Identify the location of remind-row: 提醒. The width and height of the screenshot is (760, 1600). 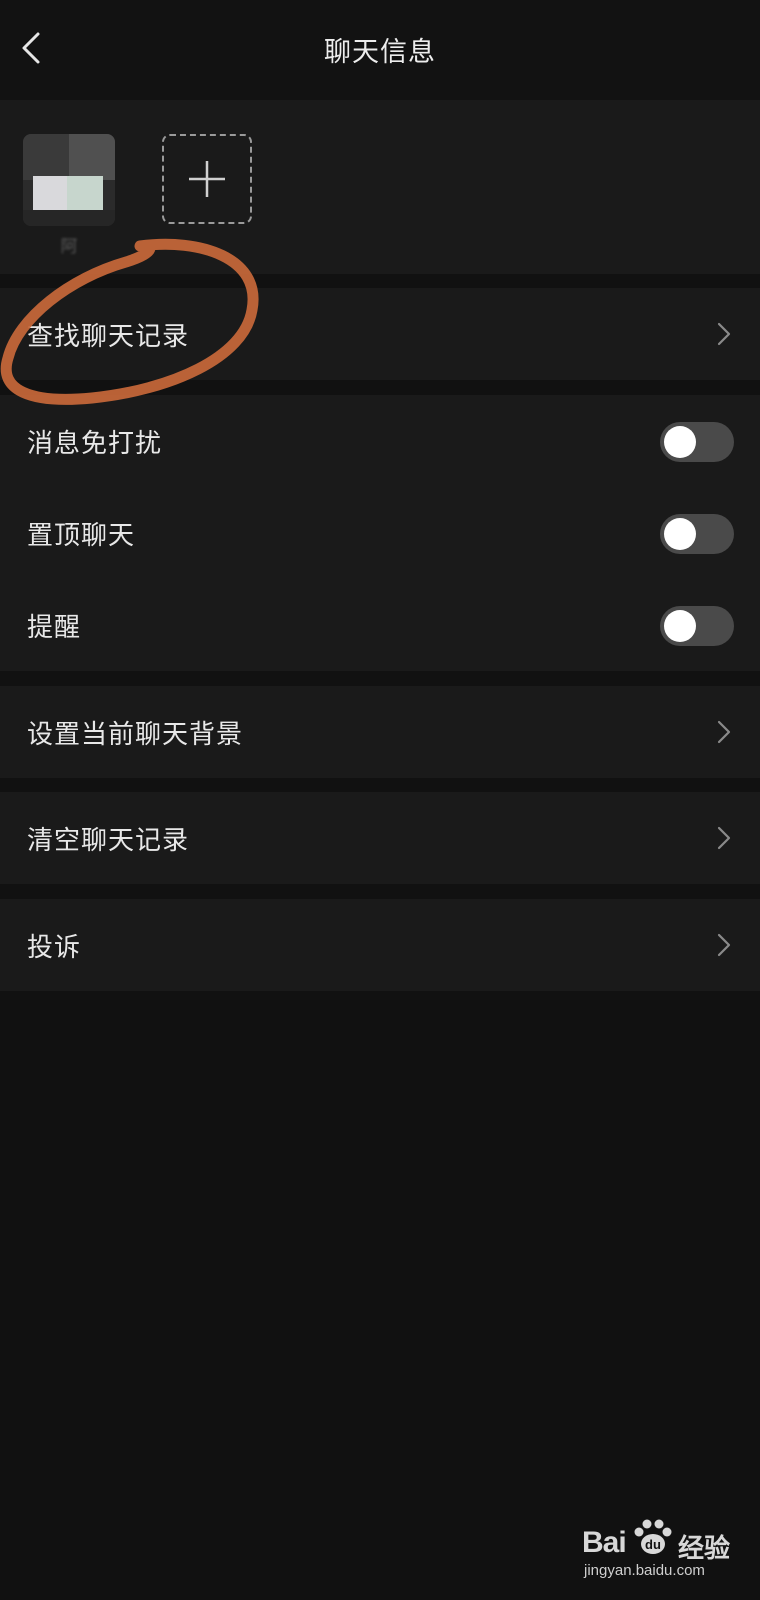
(380, 625).